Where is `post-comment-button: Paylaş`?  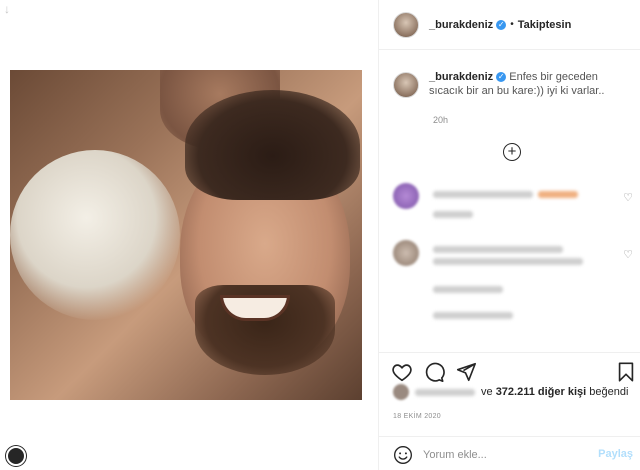 post-comment-button: Paylaş is located at coordinates (615, 454).